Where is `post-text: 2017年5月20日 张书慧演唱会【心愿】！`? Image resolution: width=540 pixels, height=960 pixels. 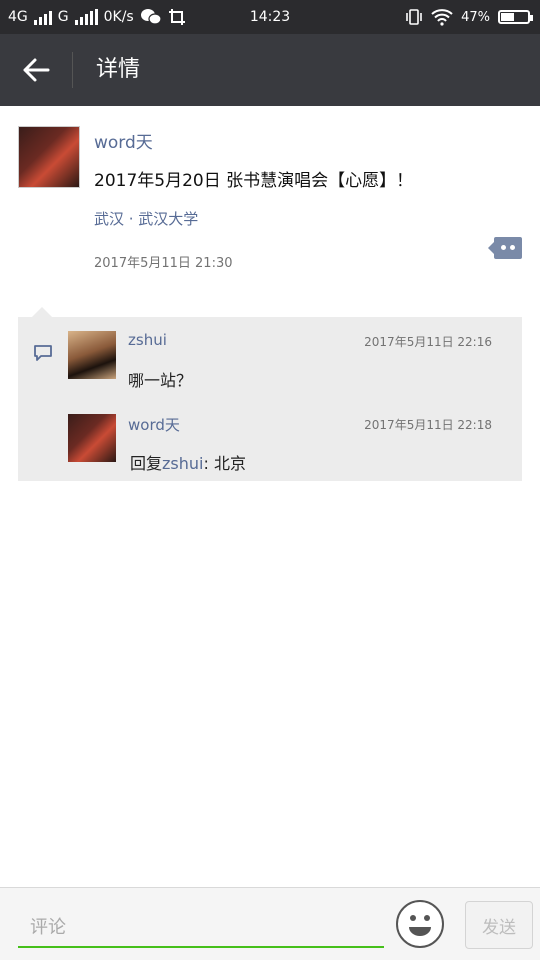 post-text: 2017年5月20日 张书慧演唱会【心愿】！ is located at coordinates (254, 181).